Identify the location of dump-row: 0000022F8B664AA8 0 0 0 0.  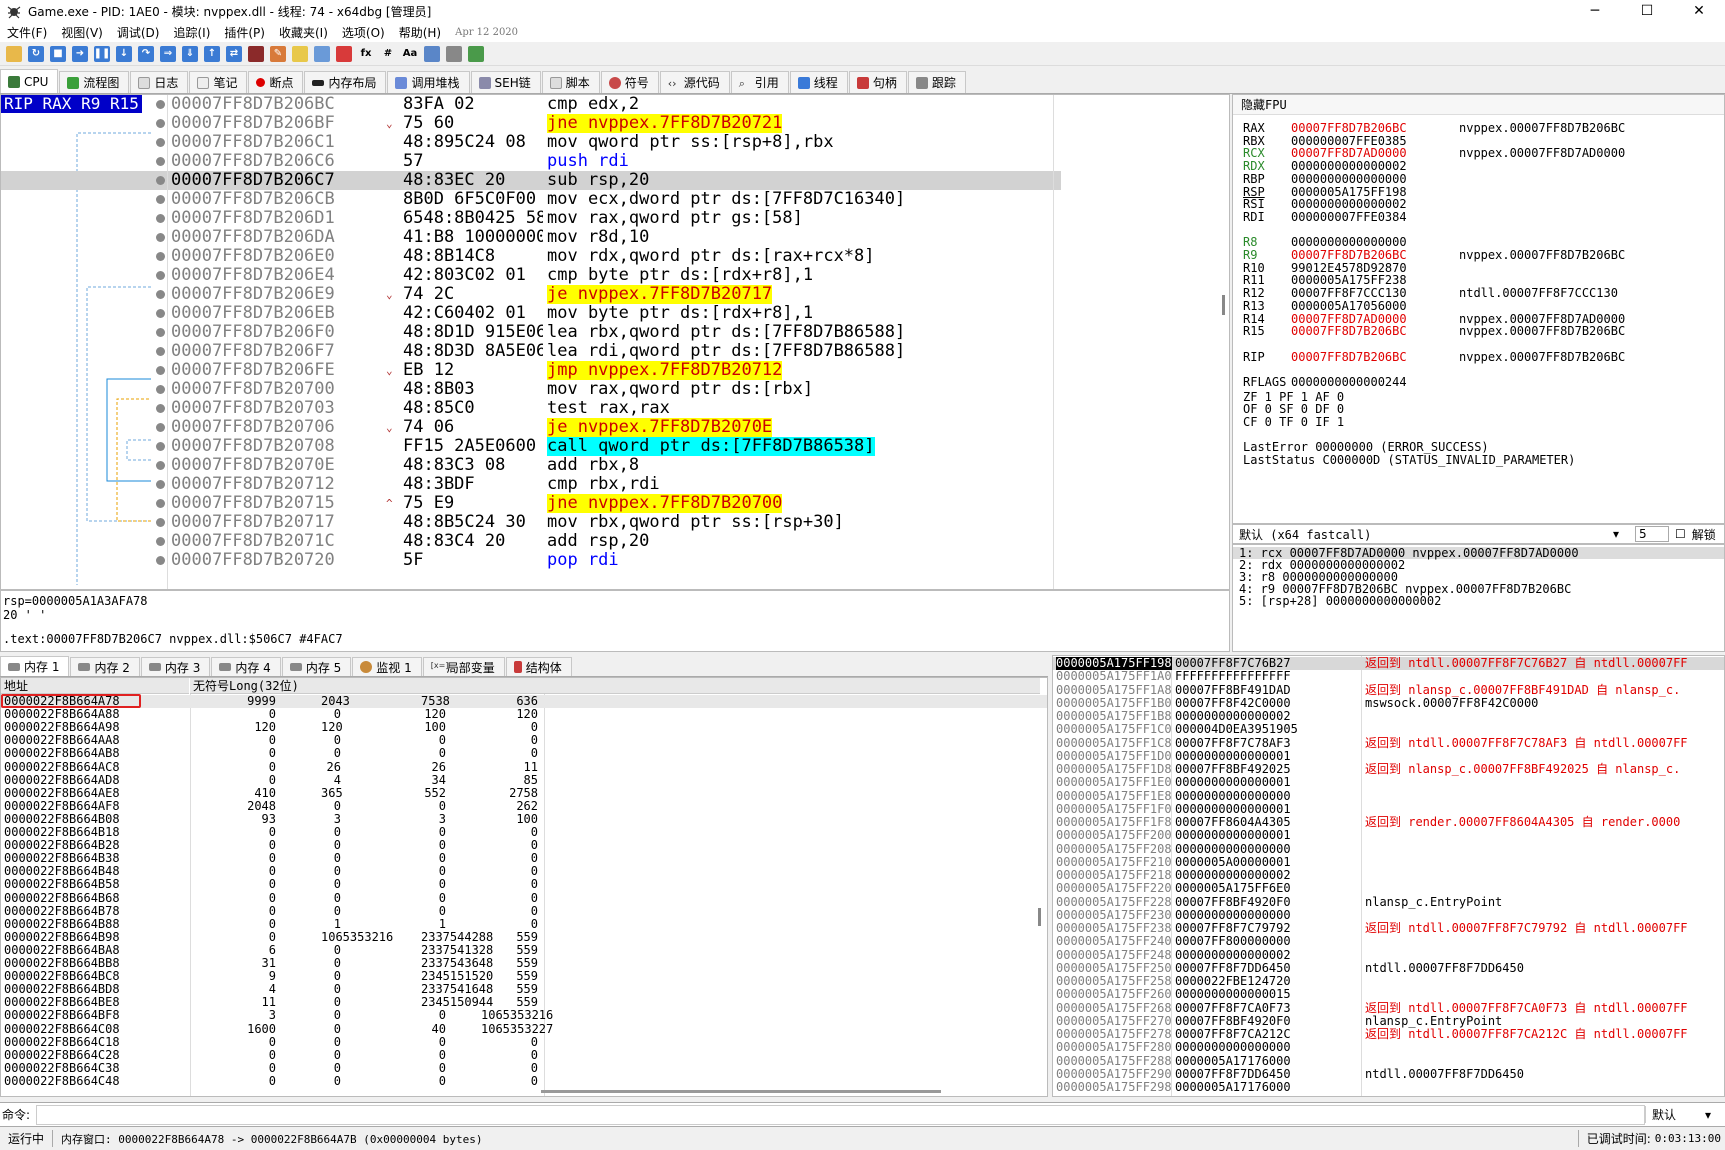
(524, 740).